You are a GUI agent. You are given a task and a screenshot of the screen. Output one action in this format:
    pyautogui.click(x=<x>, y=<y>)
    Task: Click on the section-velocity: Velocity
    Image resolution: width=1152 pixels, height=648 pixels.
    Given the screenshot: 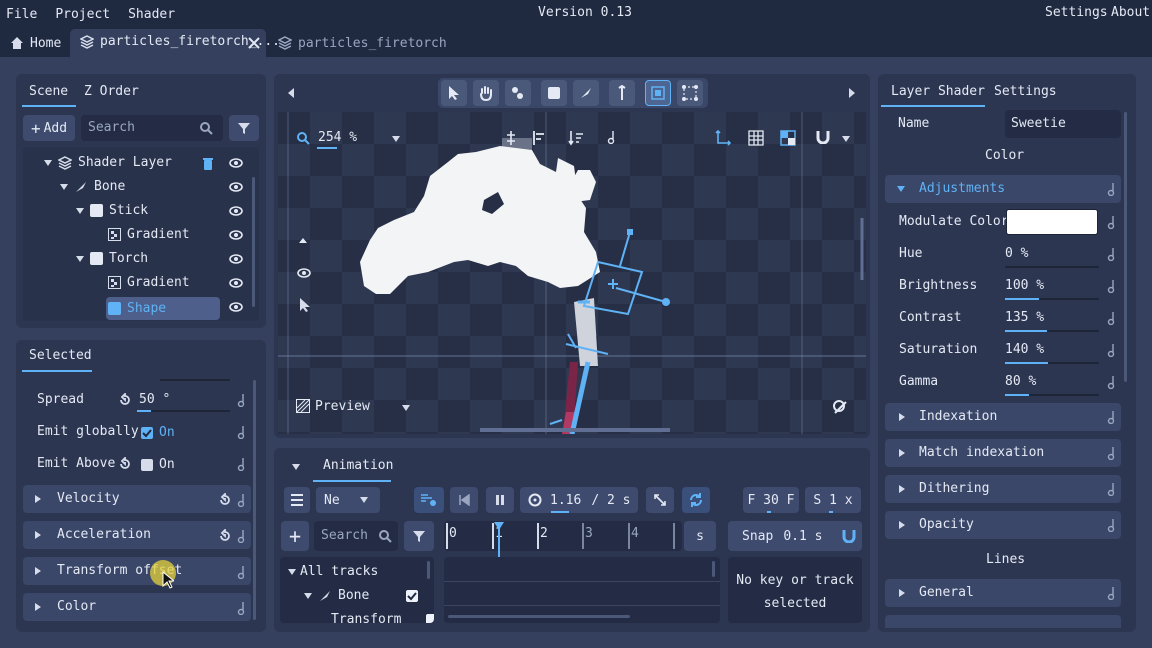 What is the action you would take?
    pyautogui.click(x=137, y=499)
    